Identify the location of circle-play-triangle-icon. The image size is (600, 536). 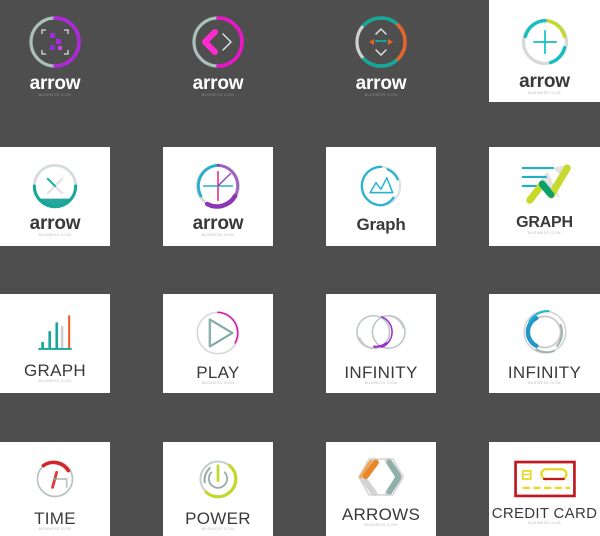
(218, 333).